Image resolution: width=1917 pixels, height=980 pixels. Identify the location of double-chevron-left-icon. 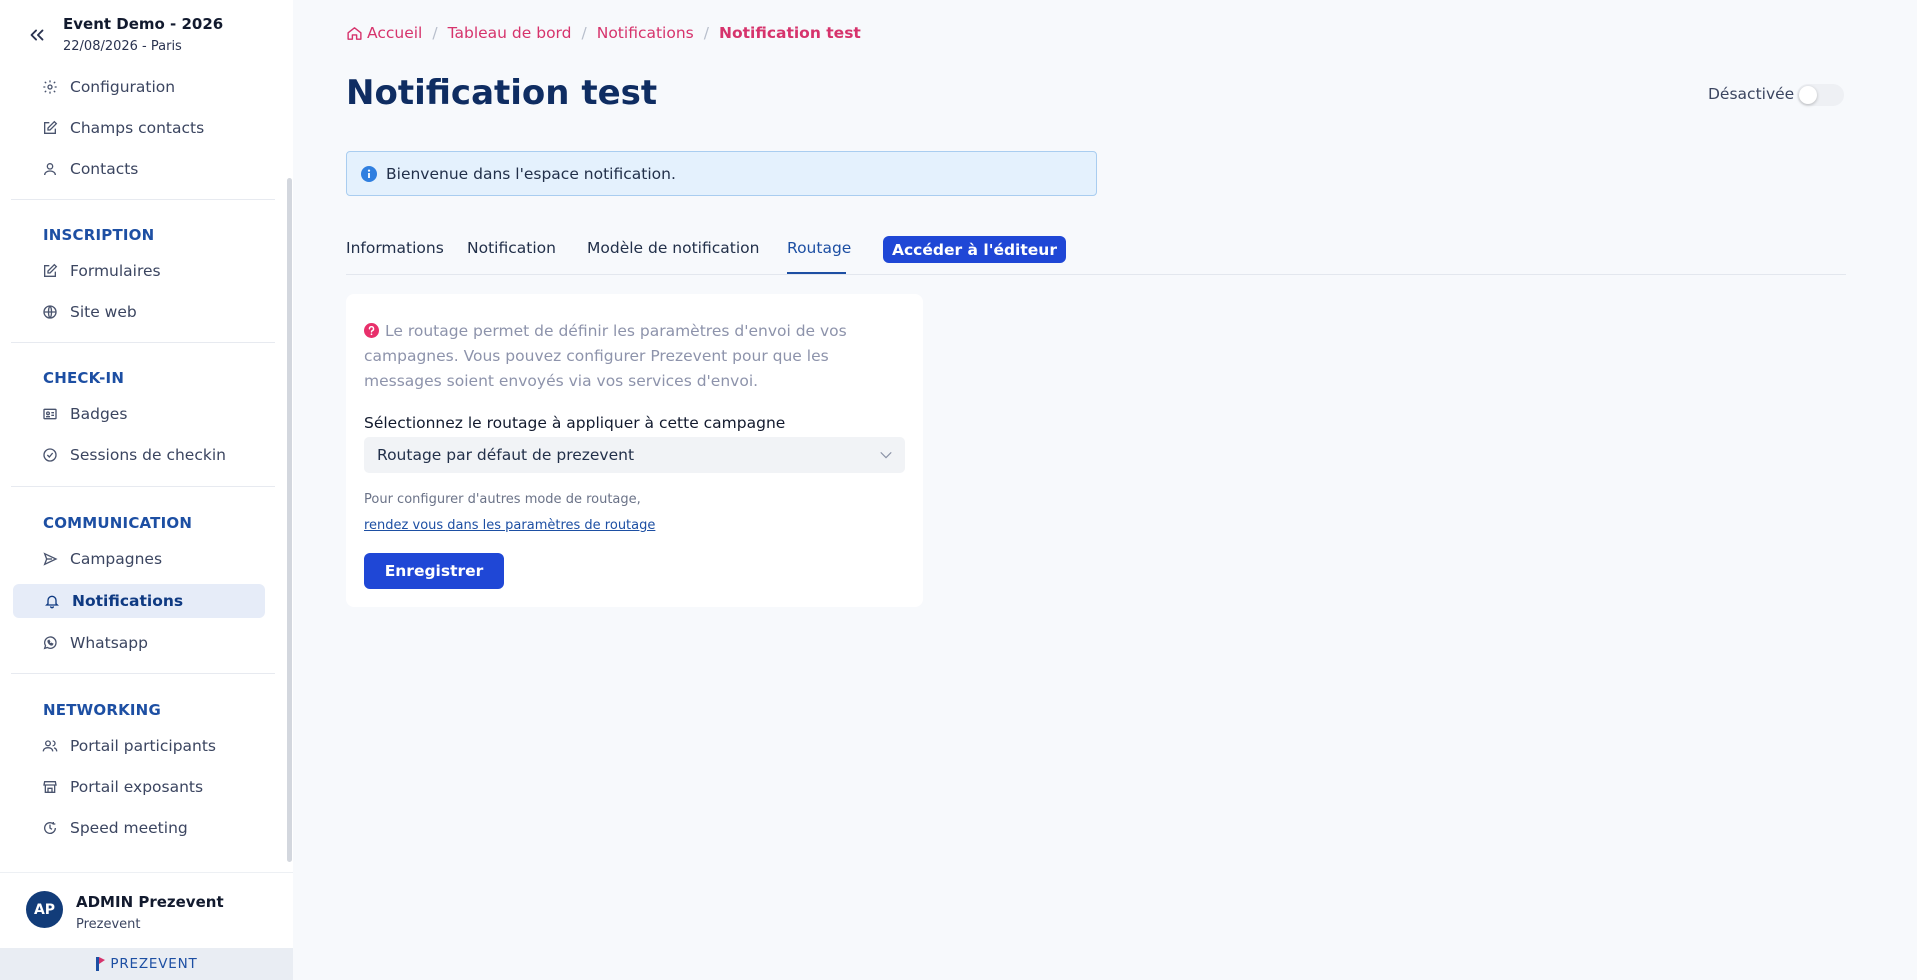
(37, 35).